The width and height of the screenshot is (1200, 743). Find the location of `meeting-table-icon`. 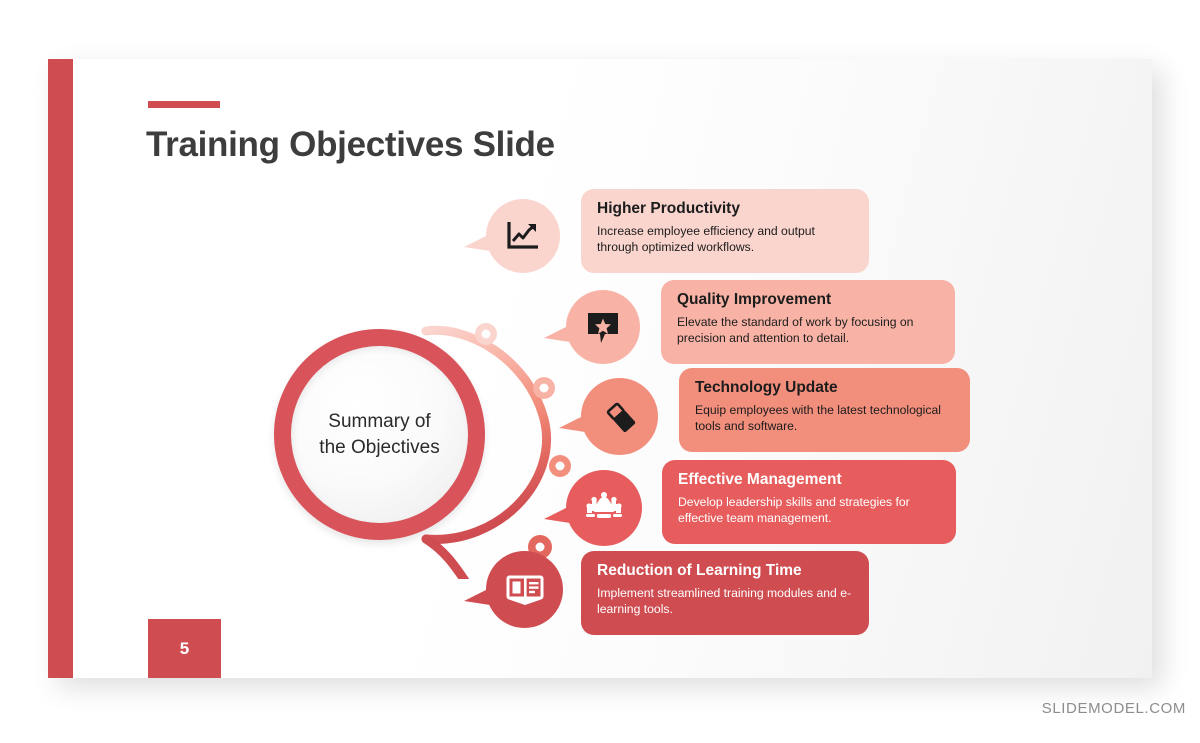

meeting-table-icon is located at coordinates (604, 505).